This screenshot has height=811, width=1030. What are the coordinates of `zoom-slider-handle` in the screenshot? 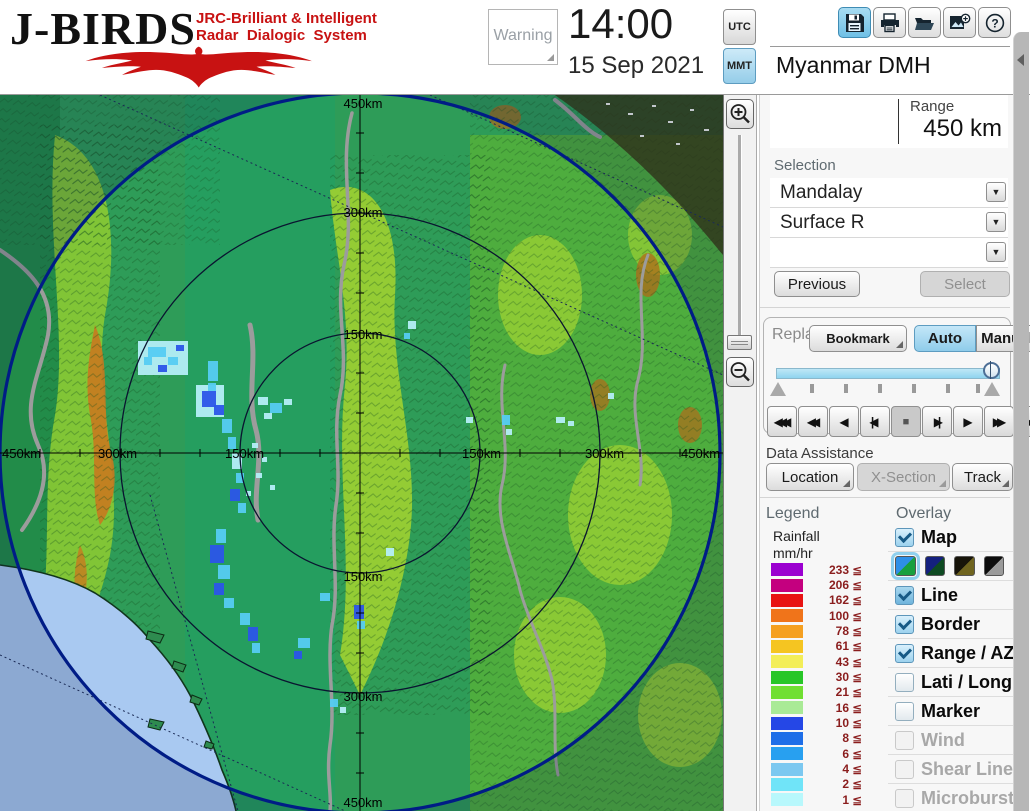 It's located at (739, 342).